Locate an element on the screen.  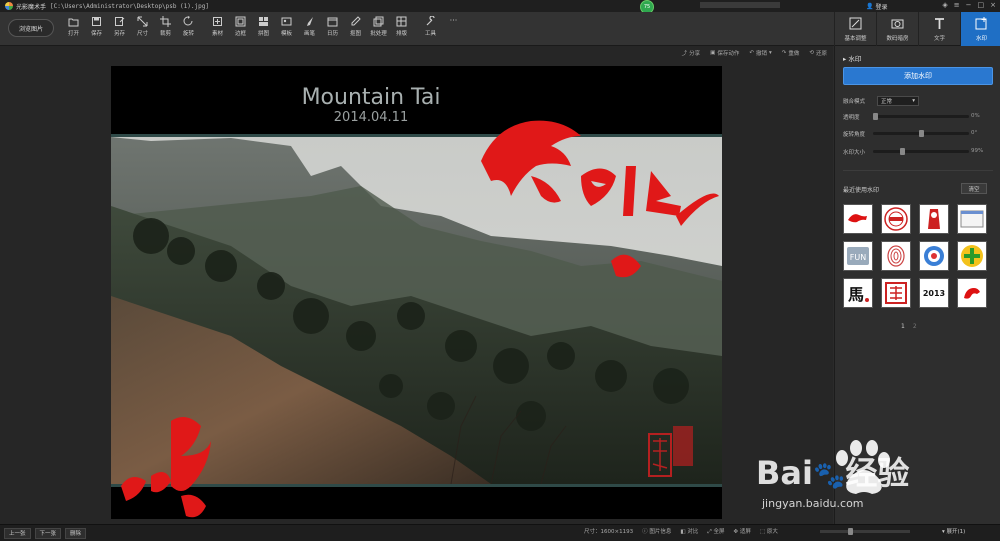
window-controls: ◈ ≡ − □ × is located at coordinates (969, 5).